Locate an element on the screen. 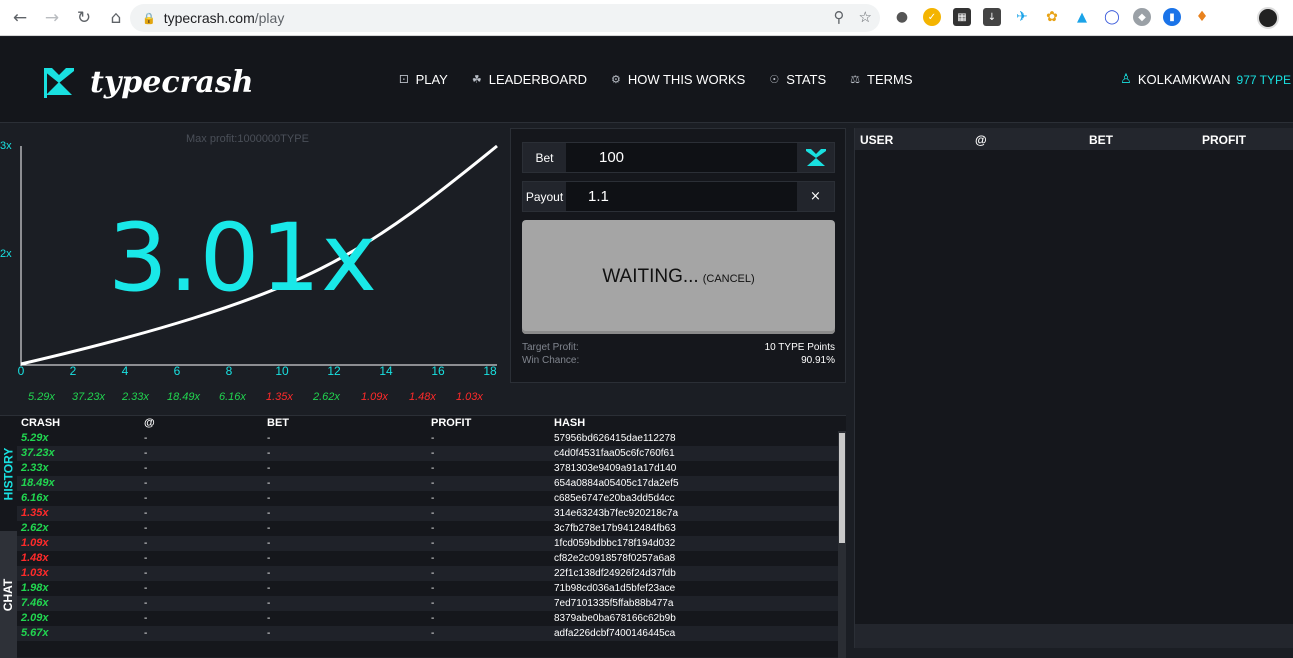  payout-field: Payout 1.1 × is located at coordinates (678, 196).